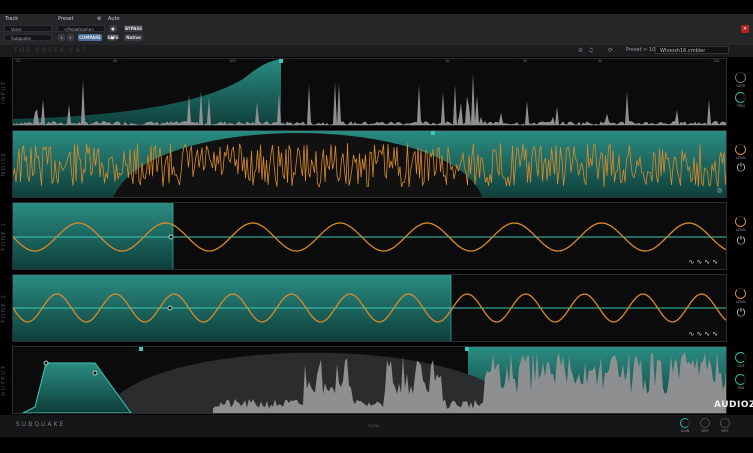 This screenshot has height=453, width=753. I want to click on mix-label: MIX, so click(741, 388).